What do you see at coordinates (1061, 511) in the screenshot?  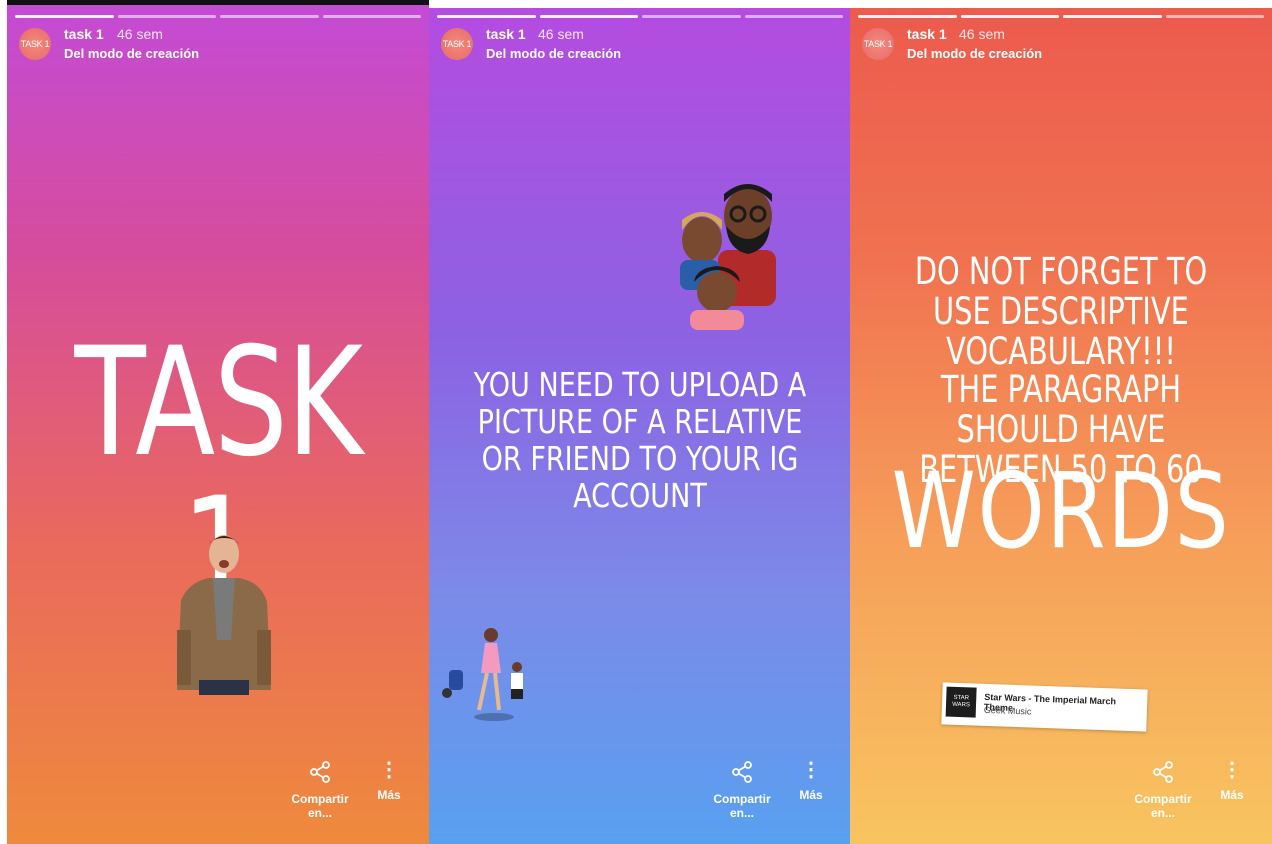 I see `headline-words: WORDS` at bounding box center [1061, 511].